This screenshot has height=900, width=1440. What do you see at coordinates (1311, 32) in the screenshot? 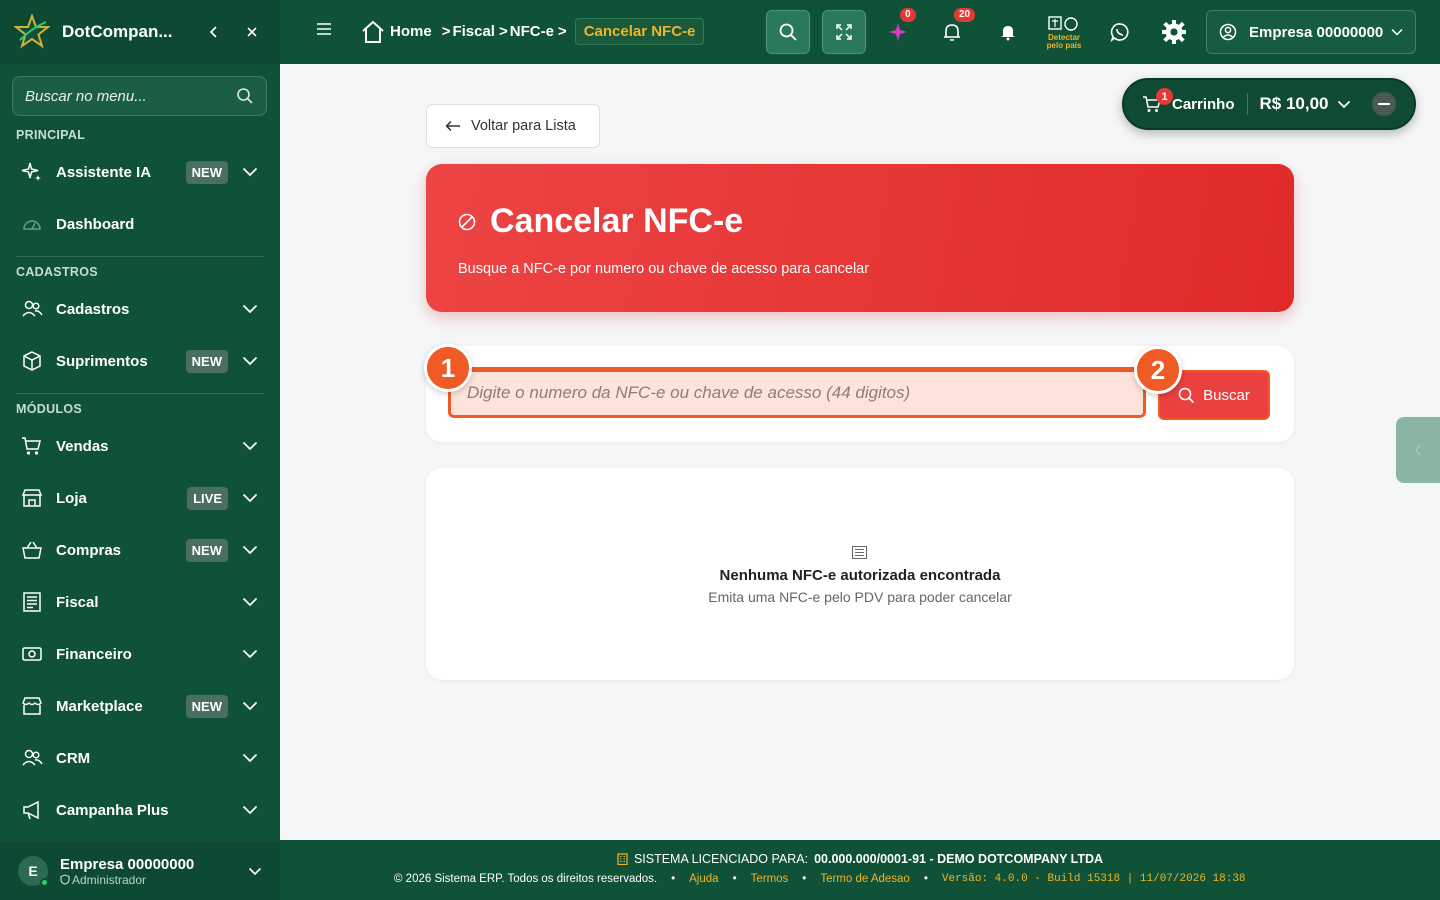
I see `company-selector: Empresa 00000000` at bounding box center [1311, 32].